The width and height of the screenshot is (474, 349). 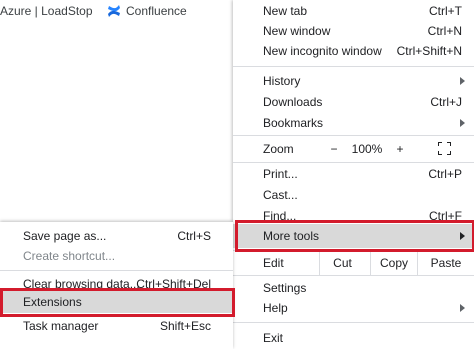 I want to click on submenu-shortcut: Ctrl+S, so click(x=194, y=236).